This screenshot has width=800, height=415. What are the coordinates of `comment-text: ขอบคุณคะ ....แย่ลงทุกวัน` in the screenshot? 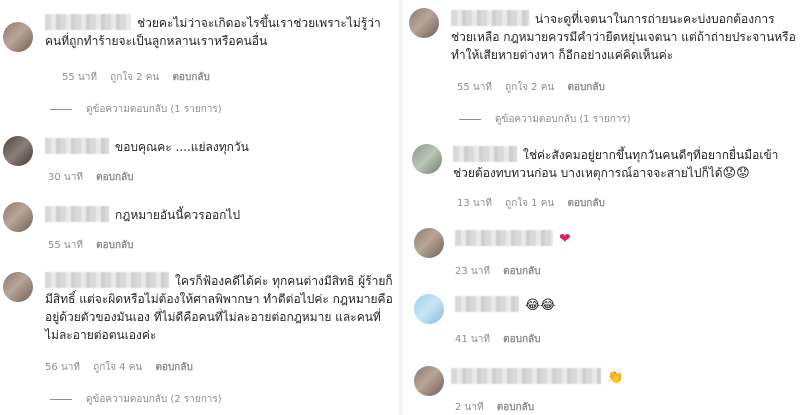 It's located at (182, 147).